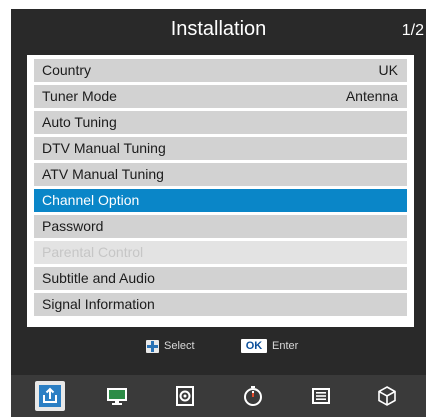  I want to click on menu-item-label: Password, so click(73, 226).